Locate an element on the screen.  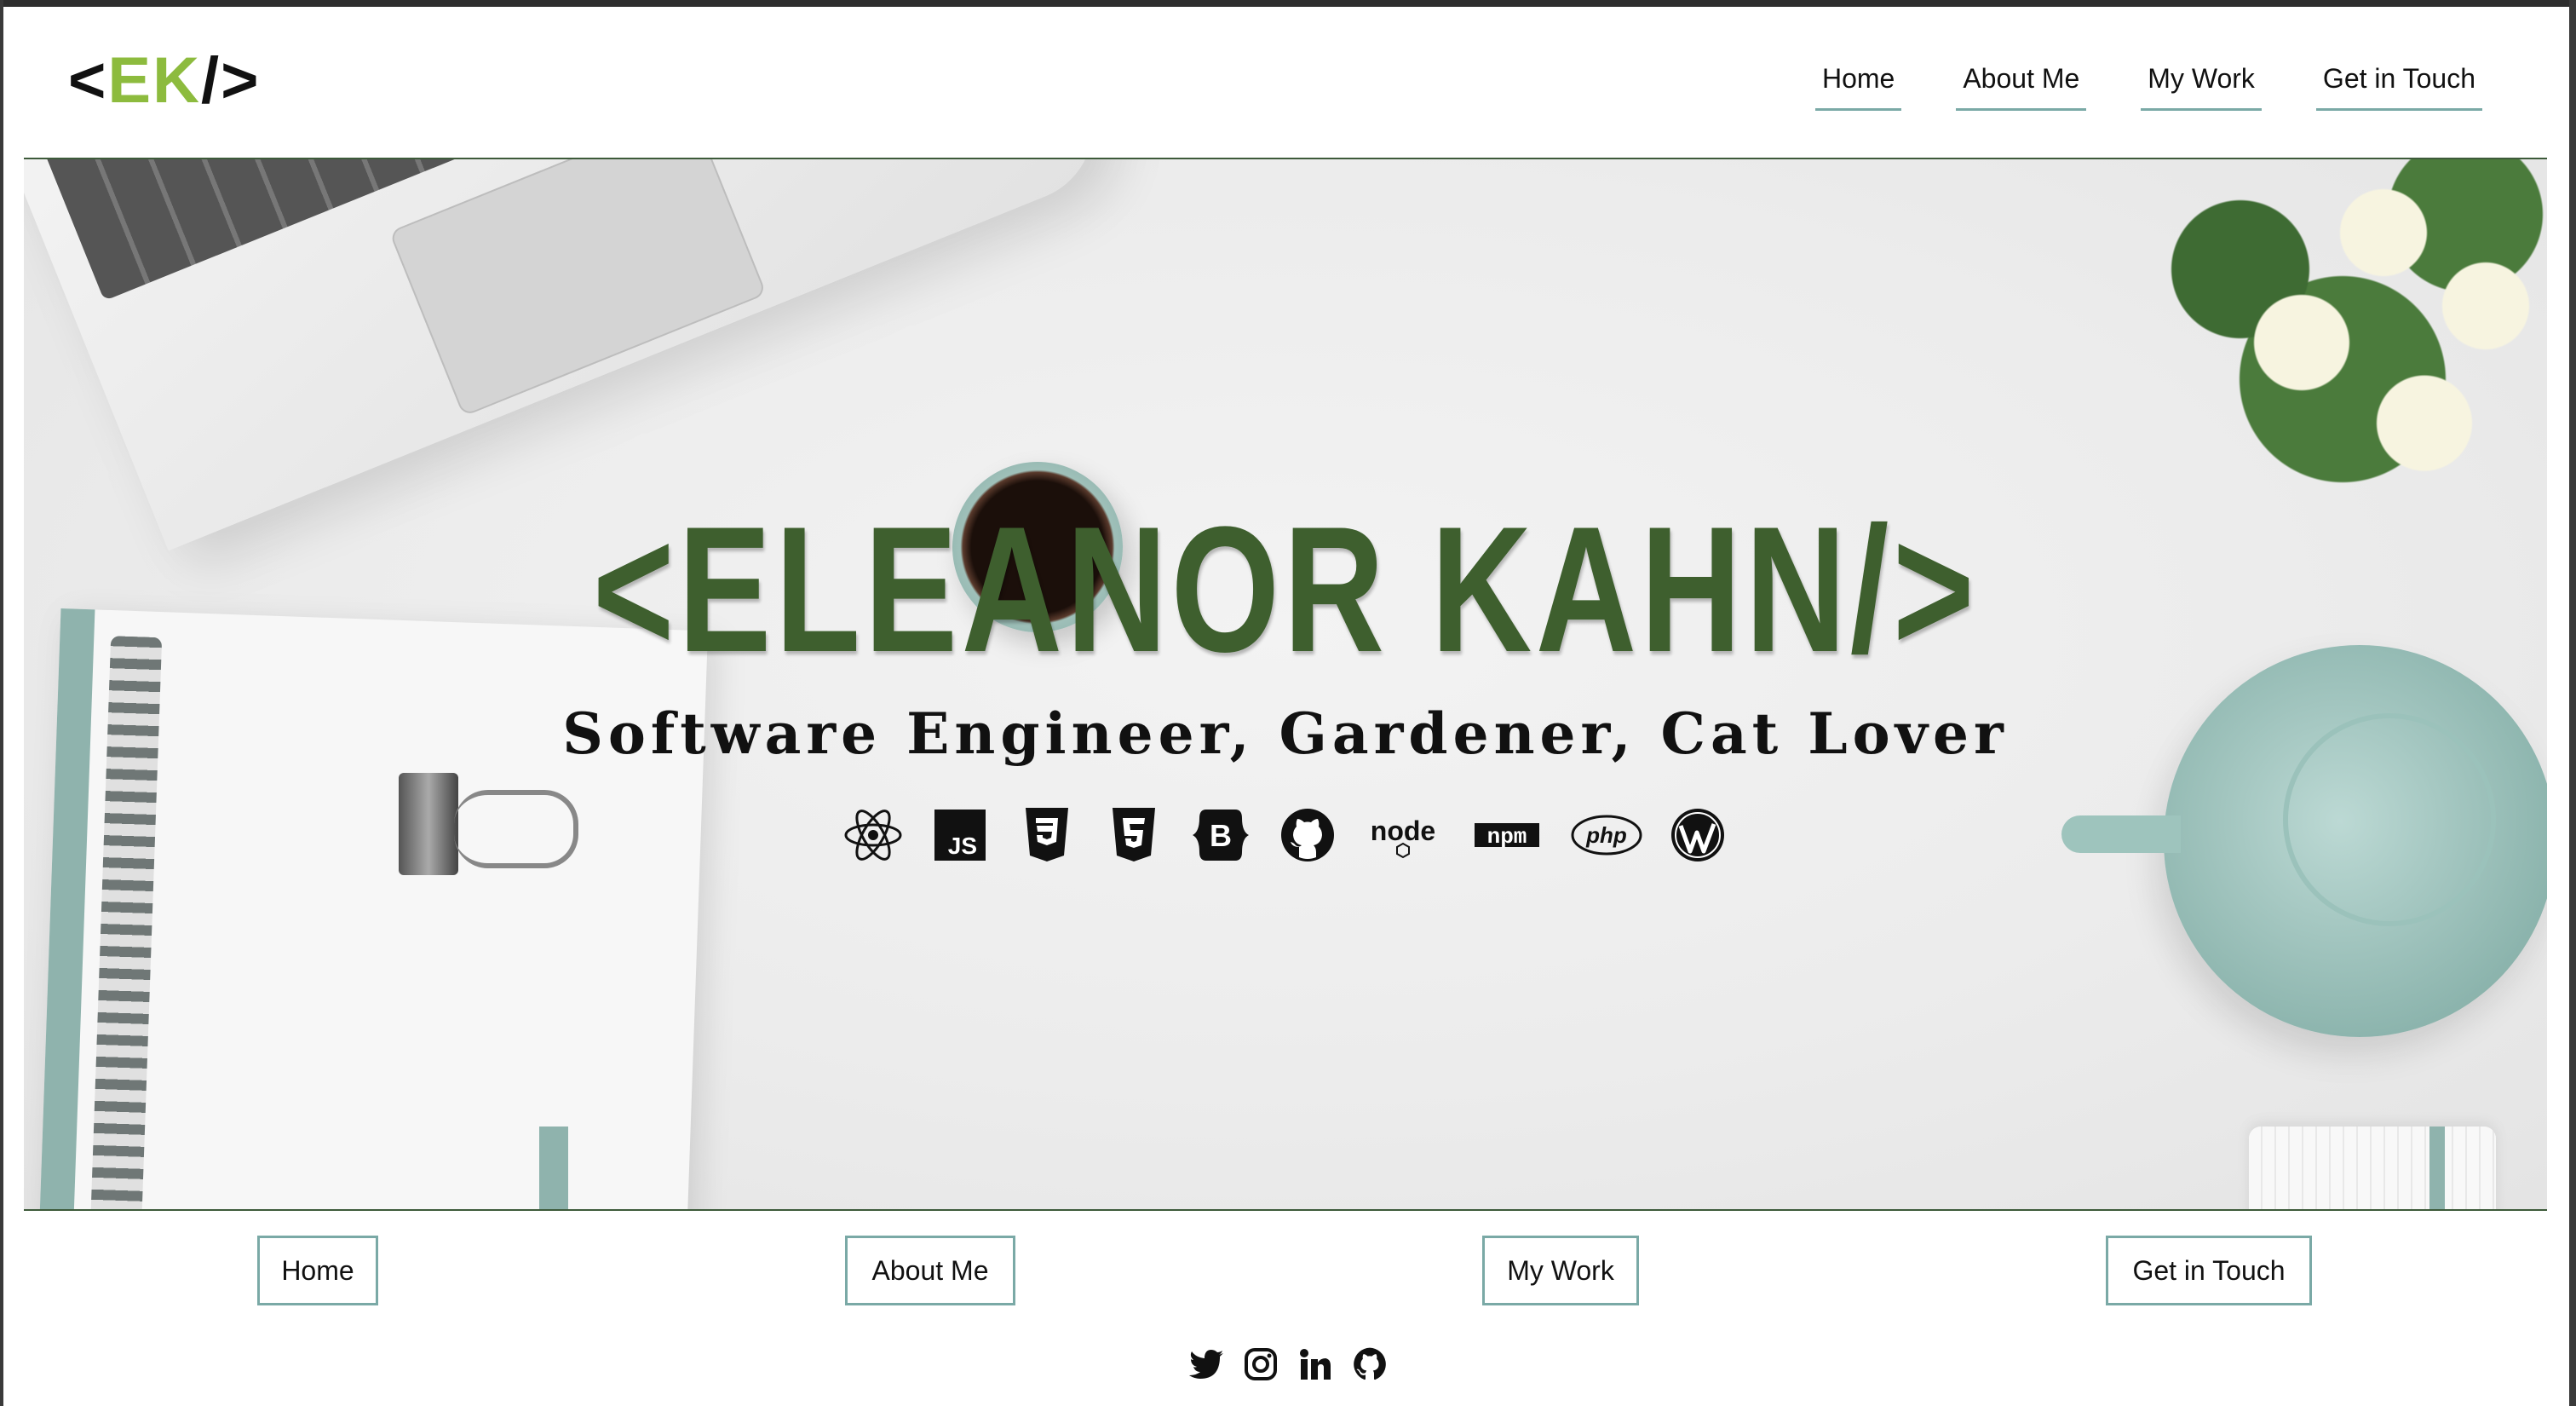
hero-title: <ELEANOR KAHN/> is located at coordinates (1286, 589).